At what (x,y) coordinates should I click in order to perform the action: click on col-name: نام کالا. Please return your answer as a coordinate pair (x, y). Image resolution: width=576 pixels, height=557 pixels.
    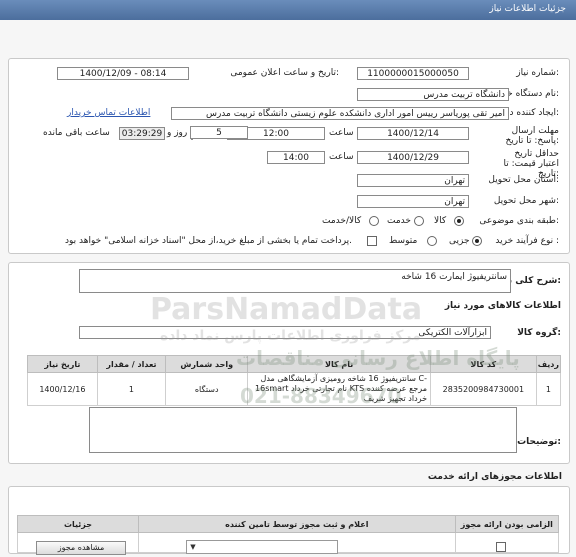
    Looking at the image, I should click on (339, 364).